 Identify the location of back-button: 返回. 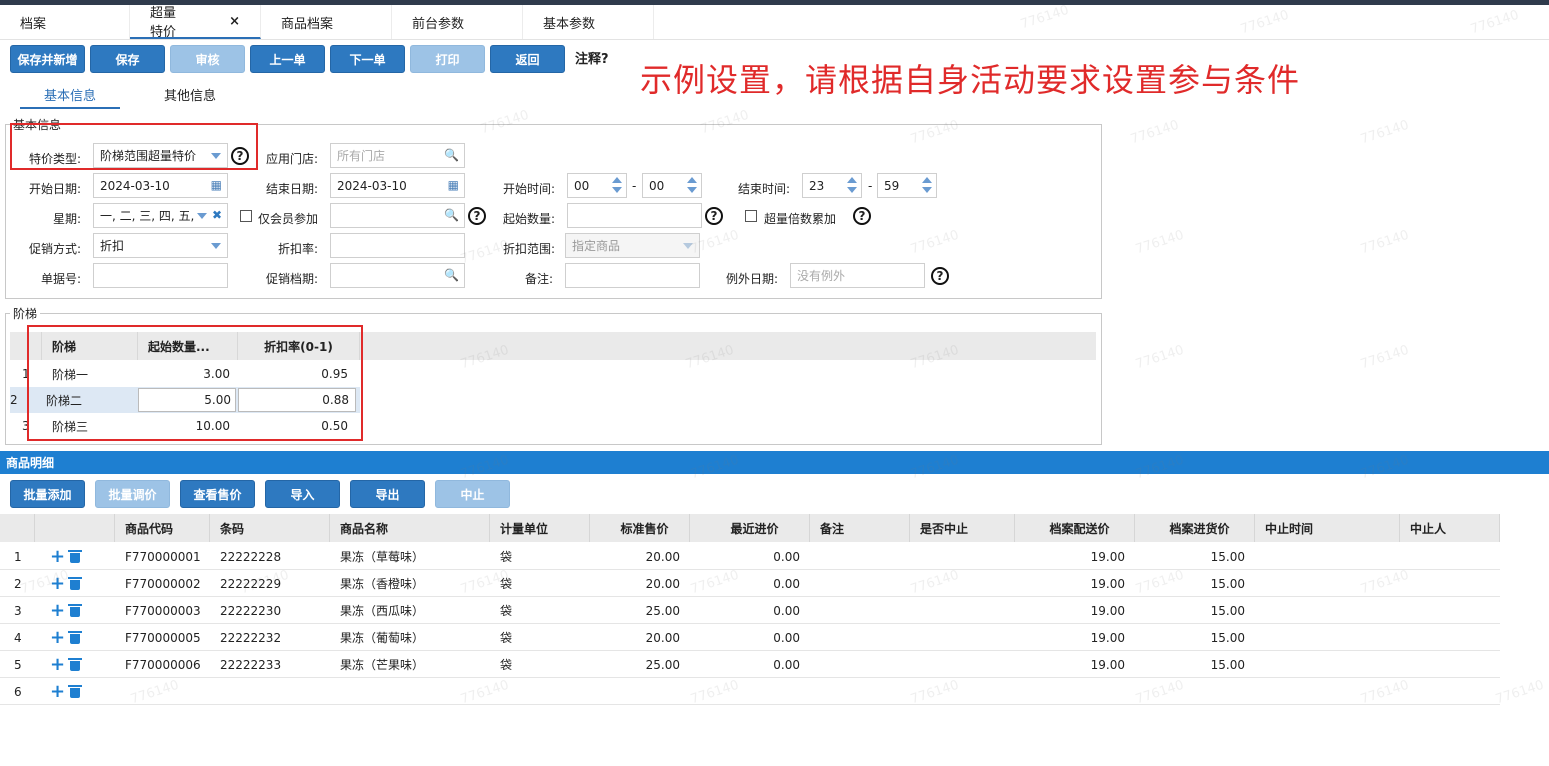
(527, 59).